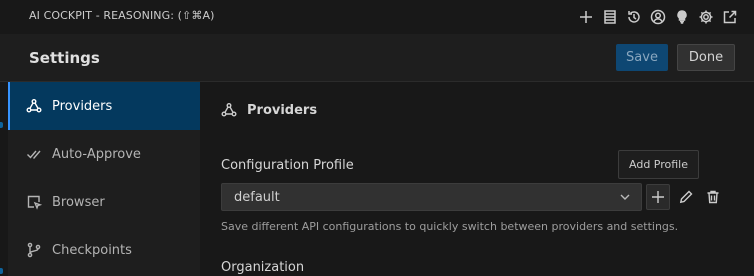 Image resolution: width=754 pixels, height=276 pixels. I want to click on section-header: Providers, so click(269, 110).